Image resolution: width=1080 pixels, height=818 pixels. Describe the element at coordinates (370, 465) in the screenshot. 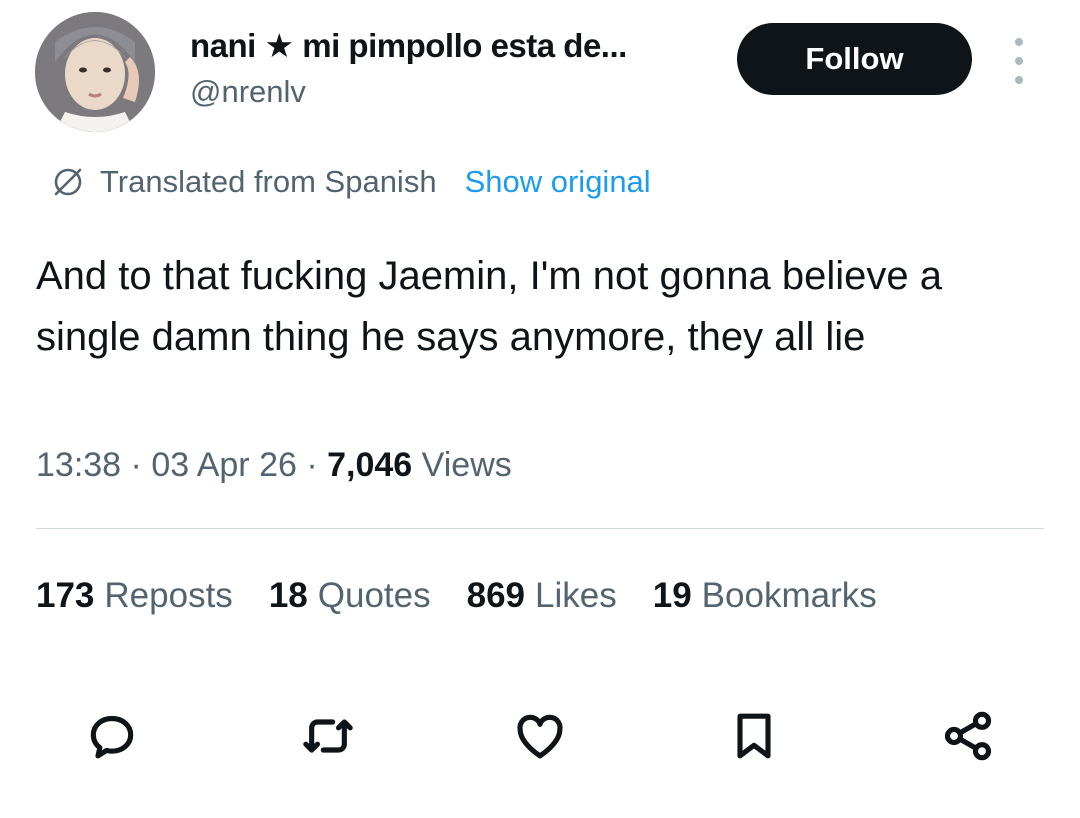

I see `views-count: 7,046` at that location.